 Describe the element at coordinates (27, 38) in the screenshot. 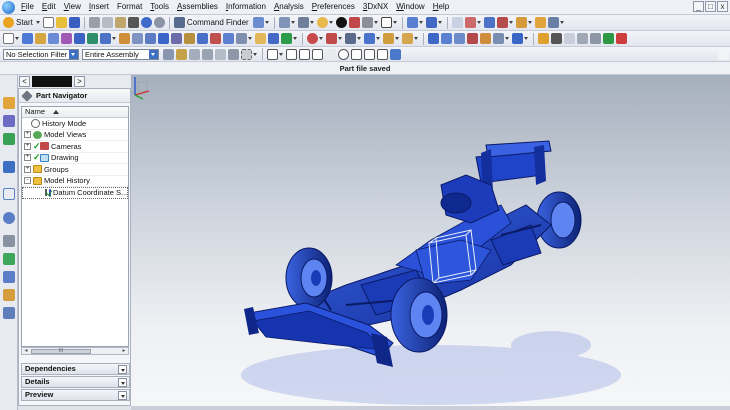

I see `extrude-icon` at that location.